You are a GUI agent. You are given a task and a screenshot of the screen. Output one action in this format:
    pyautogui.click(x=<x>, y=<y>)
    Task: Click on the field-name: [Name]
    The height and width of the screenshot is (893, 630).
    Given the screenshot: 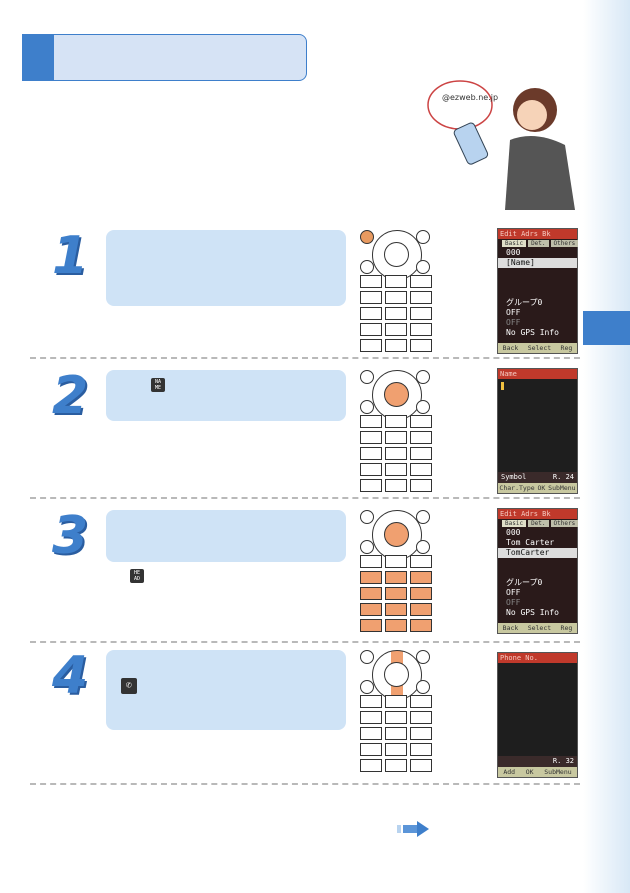 What is the action you would take?
    pyautogui.click(x=537, y=263)
    